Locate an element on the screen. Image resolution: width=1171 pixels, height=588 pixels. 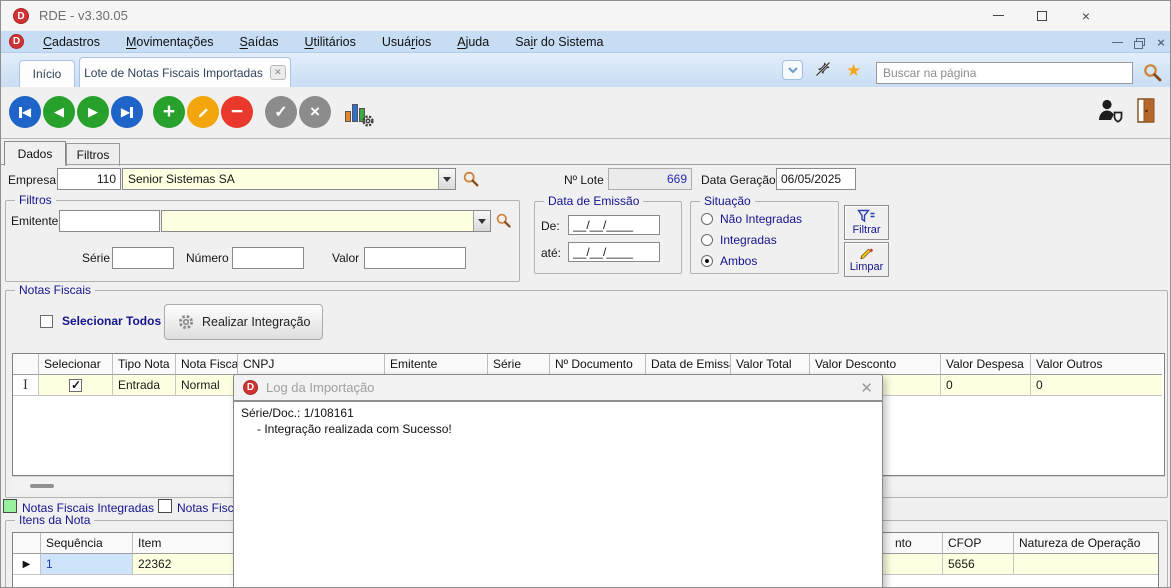
chart-bar-icon is located at coordinates (355, 113).